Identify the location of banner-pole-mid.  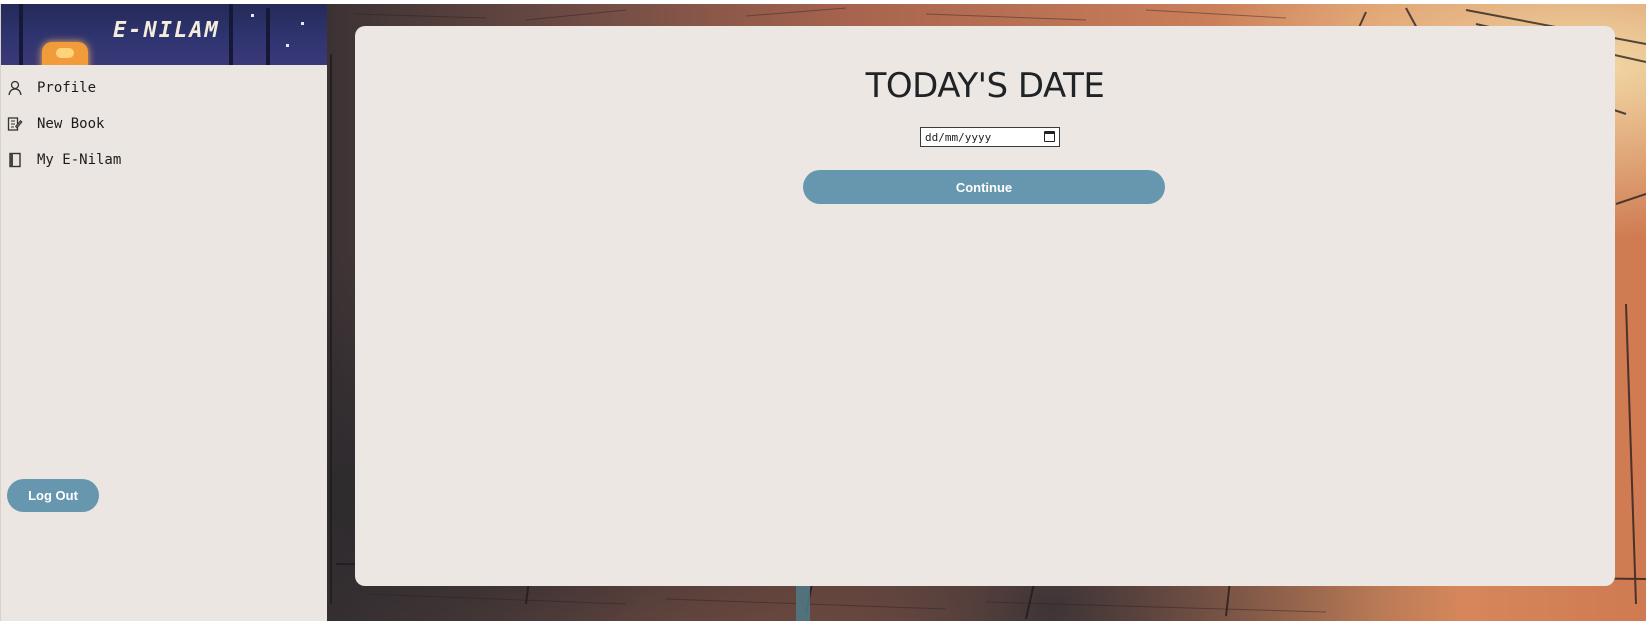
(231, 34).